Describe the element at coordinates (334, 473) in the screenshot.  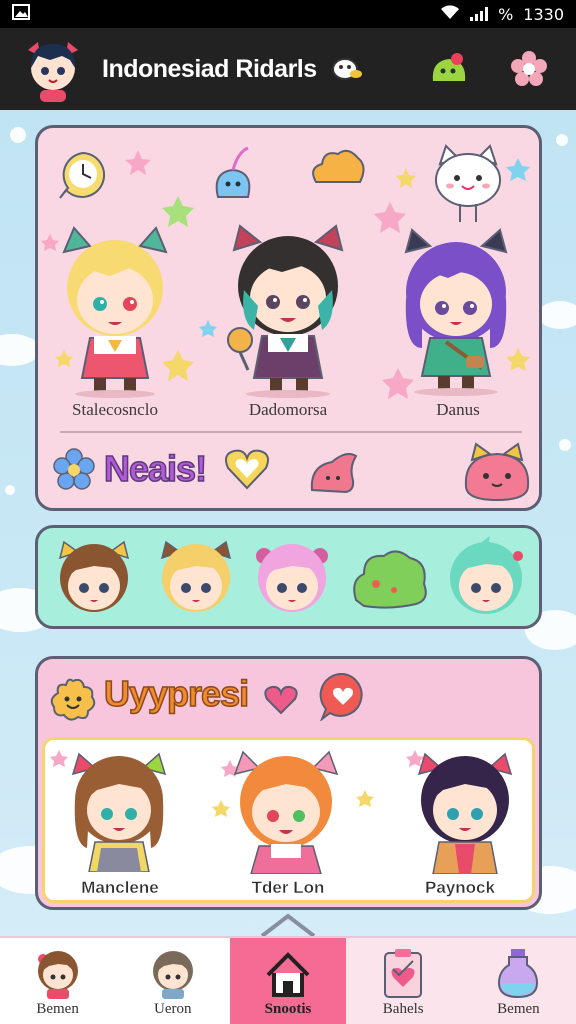
I see `pink-slime-icon` at that location.